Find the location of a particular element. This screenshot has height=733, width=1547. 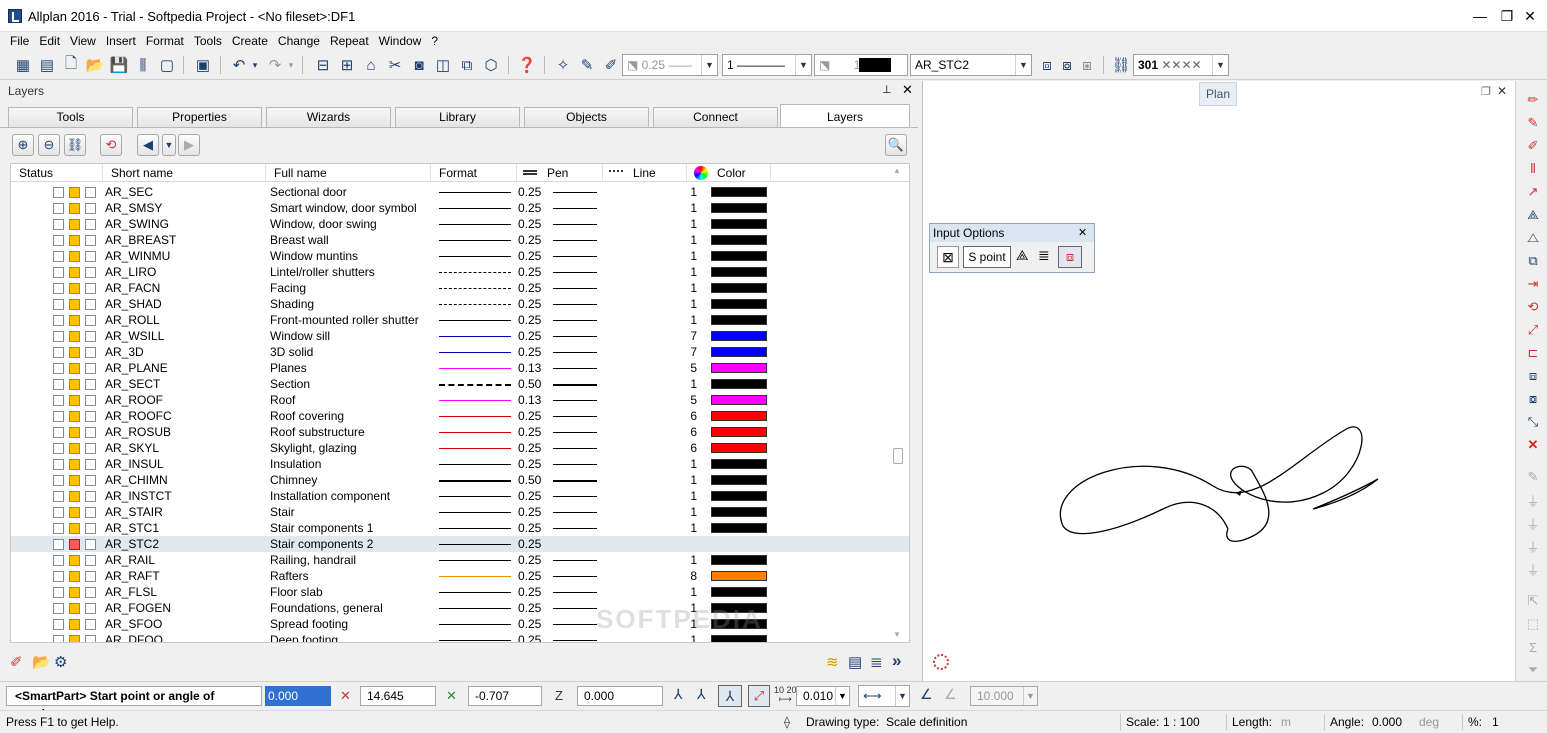

table-row: AR_SECT Section 0.50 1 is located at coordinates (460, 384).